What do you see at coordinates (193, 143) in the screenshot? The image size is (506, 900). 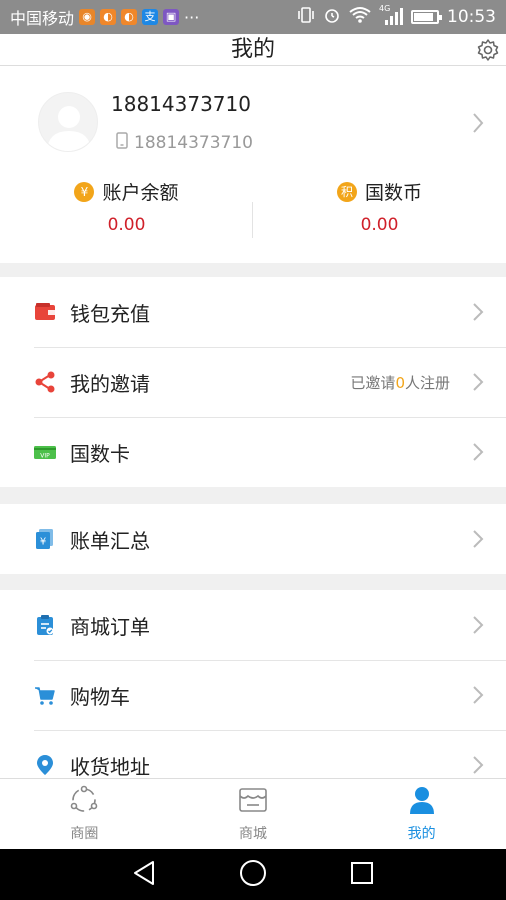 I see `phone-number: 18814373710` at bounding box center [193, 143].